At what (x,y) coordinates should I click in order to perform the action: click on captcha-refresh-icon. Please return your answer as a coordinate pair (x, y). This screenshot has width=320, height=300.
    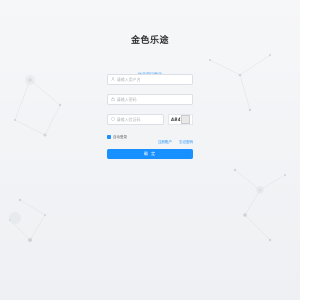
    Looking at the image, I should click on (185, 119).